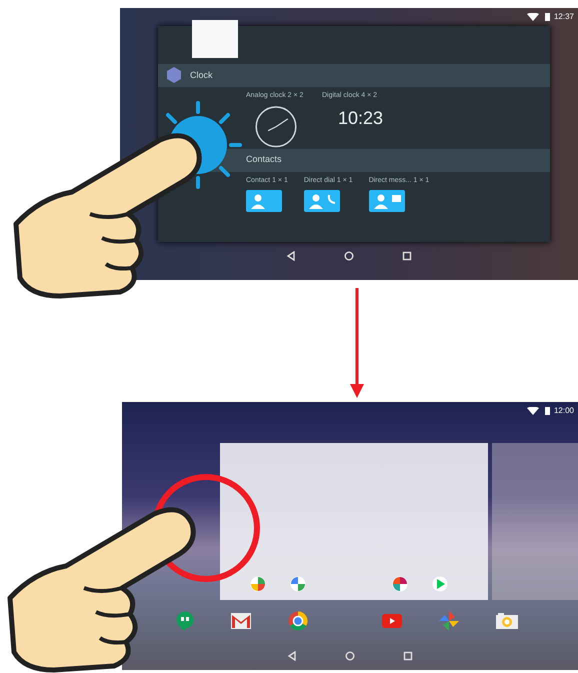  I want to click on status-time: 12:37, so click(564, 17).